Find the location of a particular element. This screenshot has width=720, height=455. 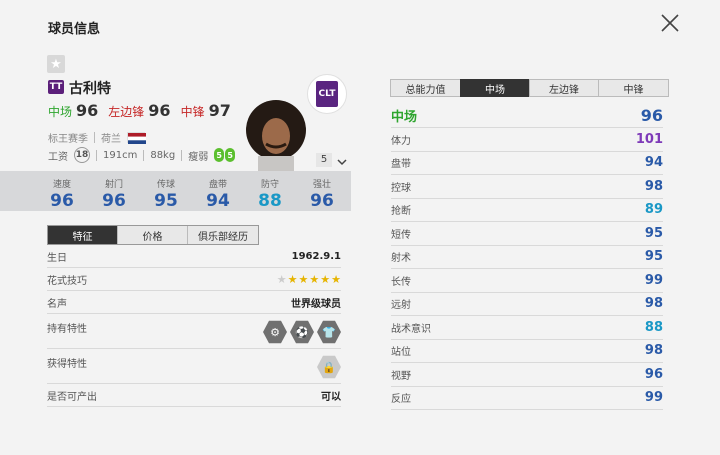

list-item: 获得特性 🔒 is located at coordinates (194, 366).